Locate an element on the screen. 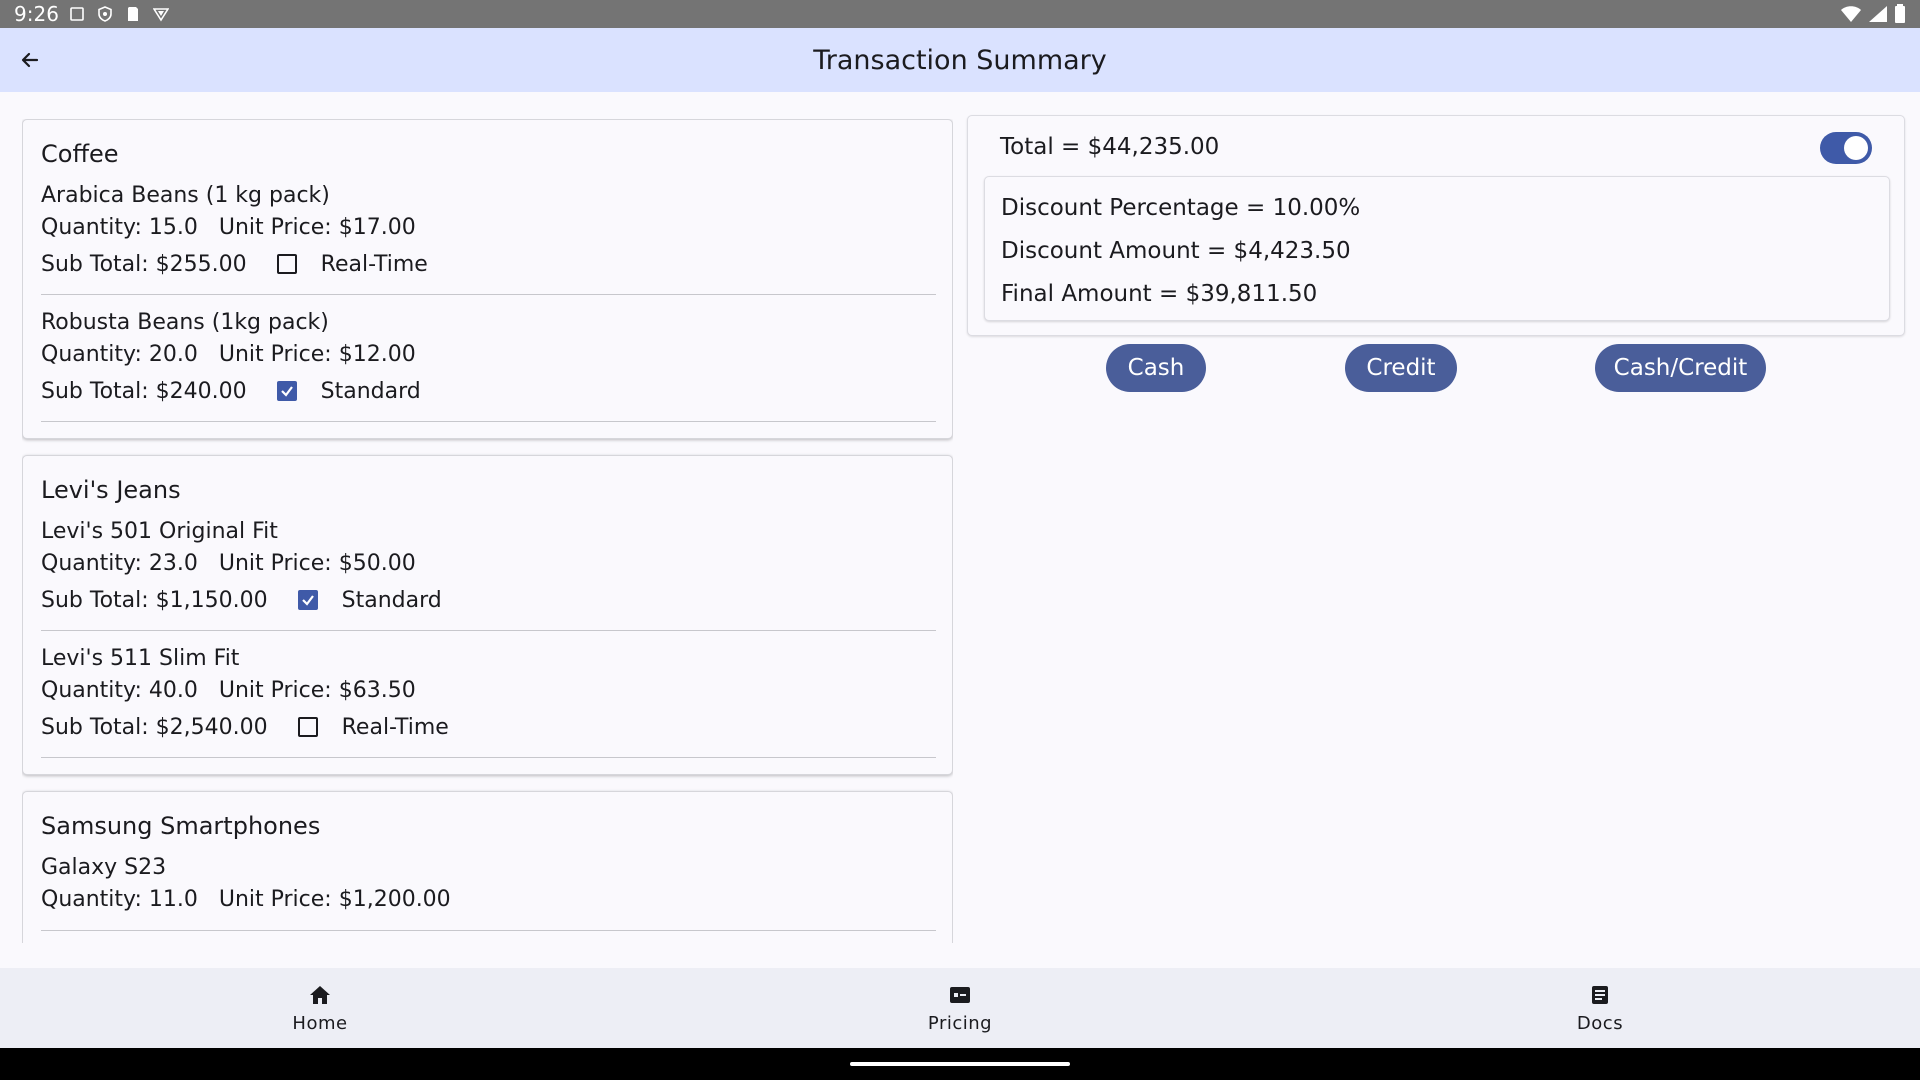 Image resolution: width=1920 pixels, height=1080 pixels. discount-percentage: Discount Percentage = 10.00% is located at coordinates (1181, 208).